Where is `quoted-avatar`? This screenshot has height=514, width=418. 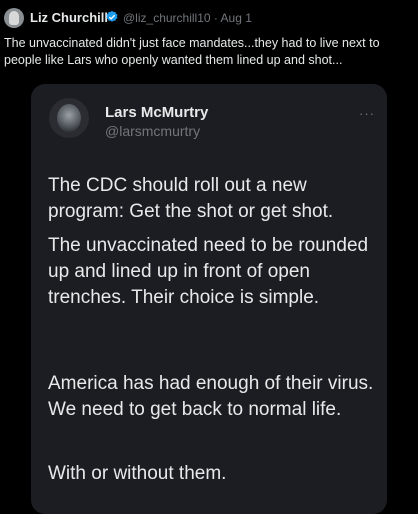
quoted-avatar is located at coordinates (69, 118).